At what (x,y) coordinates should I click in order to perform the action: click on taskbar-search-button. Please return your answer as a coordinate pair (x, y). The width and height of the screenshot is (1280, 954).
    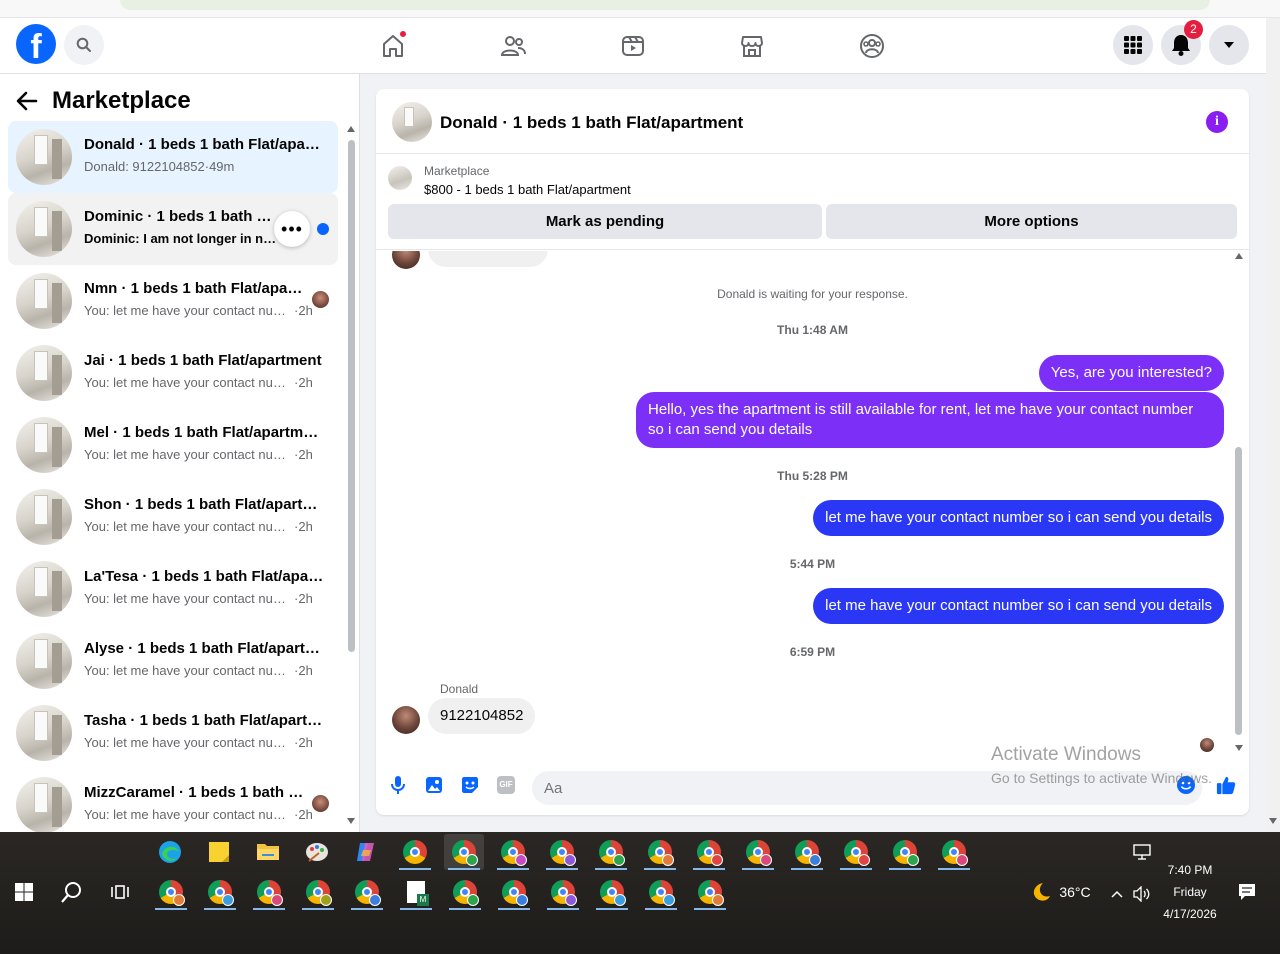
    Looking at the image, I should click on (72, 892).